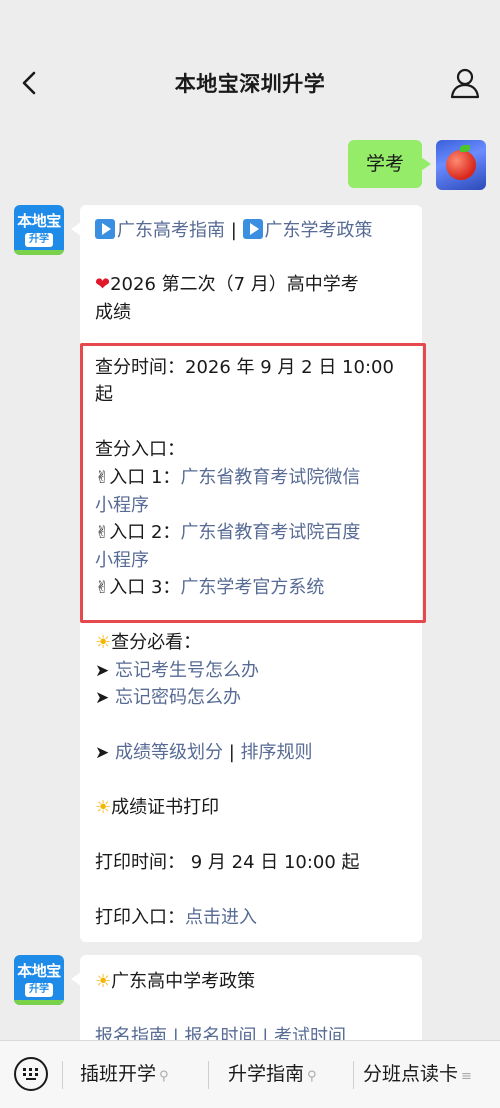 The image size is (500, 1108). What do you see at coordinates (466, 1076) in the screenshot?
I see `menu-list-icon: ≡` at bounding box center [466, 1076].